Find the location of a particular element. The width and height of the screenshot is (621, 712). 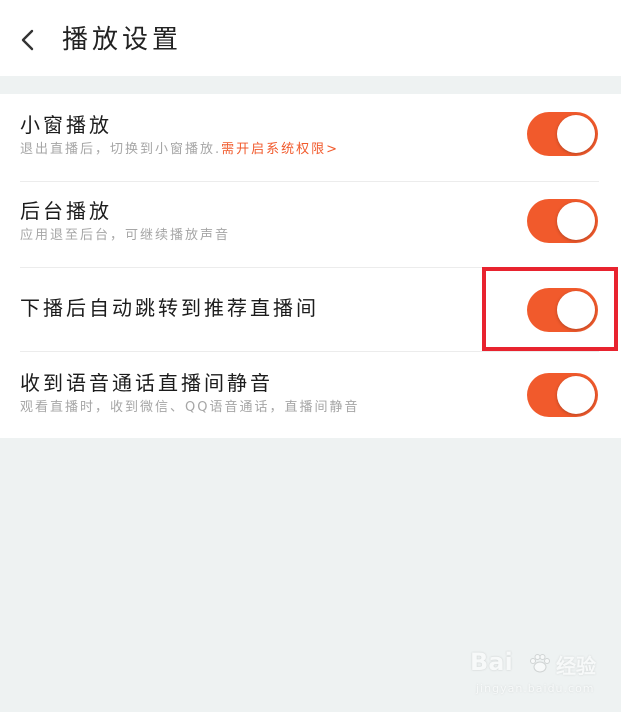

header-bar: 播放设置 is located at coordinates (310, 38).